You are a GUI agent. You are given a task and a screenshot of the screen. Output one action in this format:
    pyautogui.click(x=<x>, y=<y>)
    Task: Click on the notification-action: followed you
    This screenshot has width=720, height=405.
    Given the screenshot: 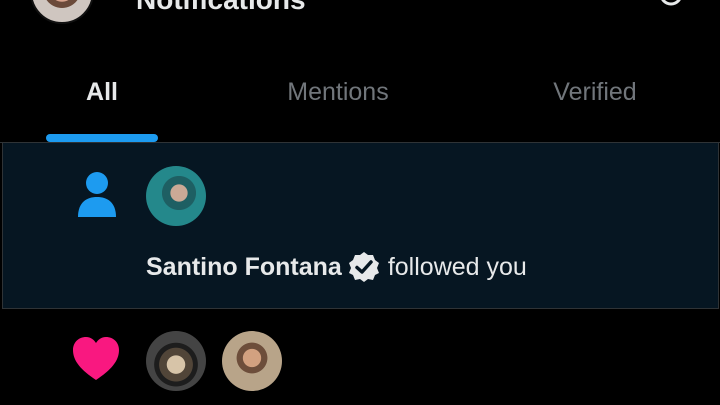 What is the action you would take?
    pyautogui.click(x=457, y=266)
    